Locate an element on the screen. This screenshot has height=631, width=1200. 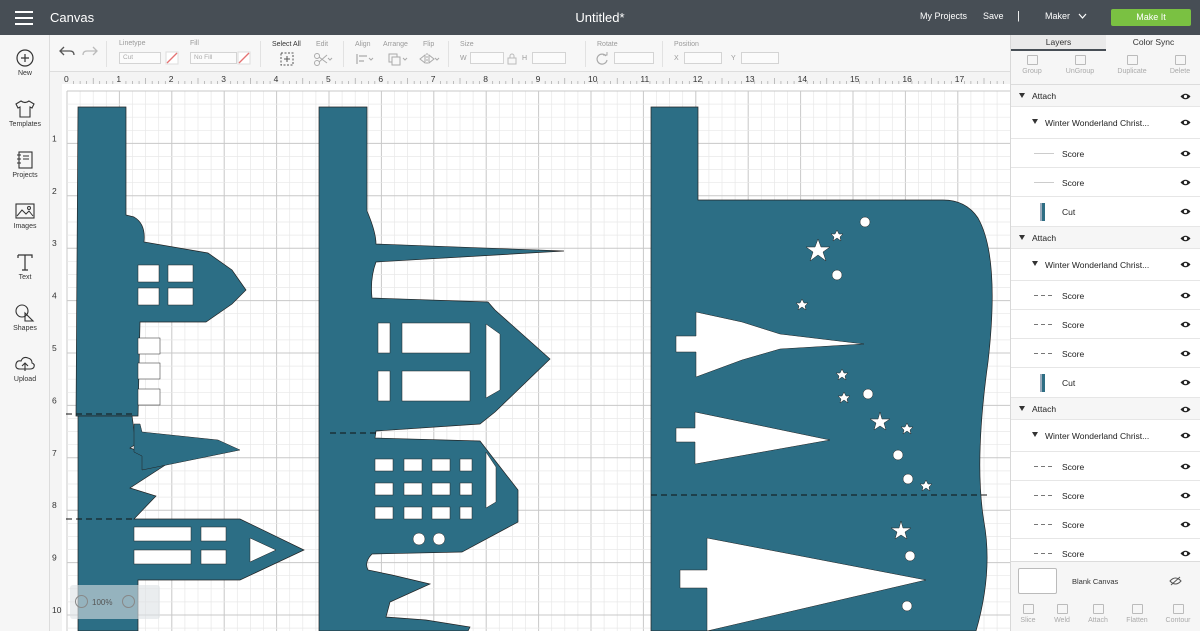
align-icon is located at coordinates (365, 59).